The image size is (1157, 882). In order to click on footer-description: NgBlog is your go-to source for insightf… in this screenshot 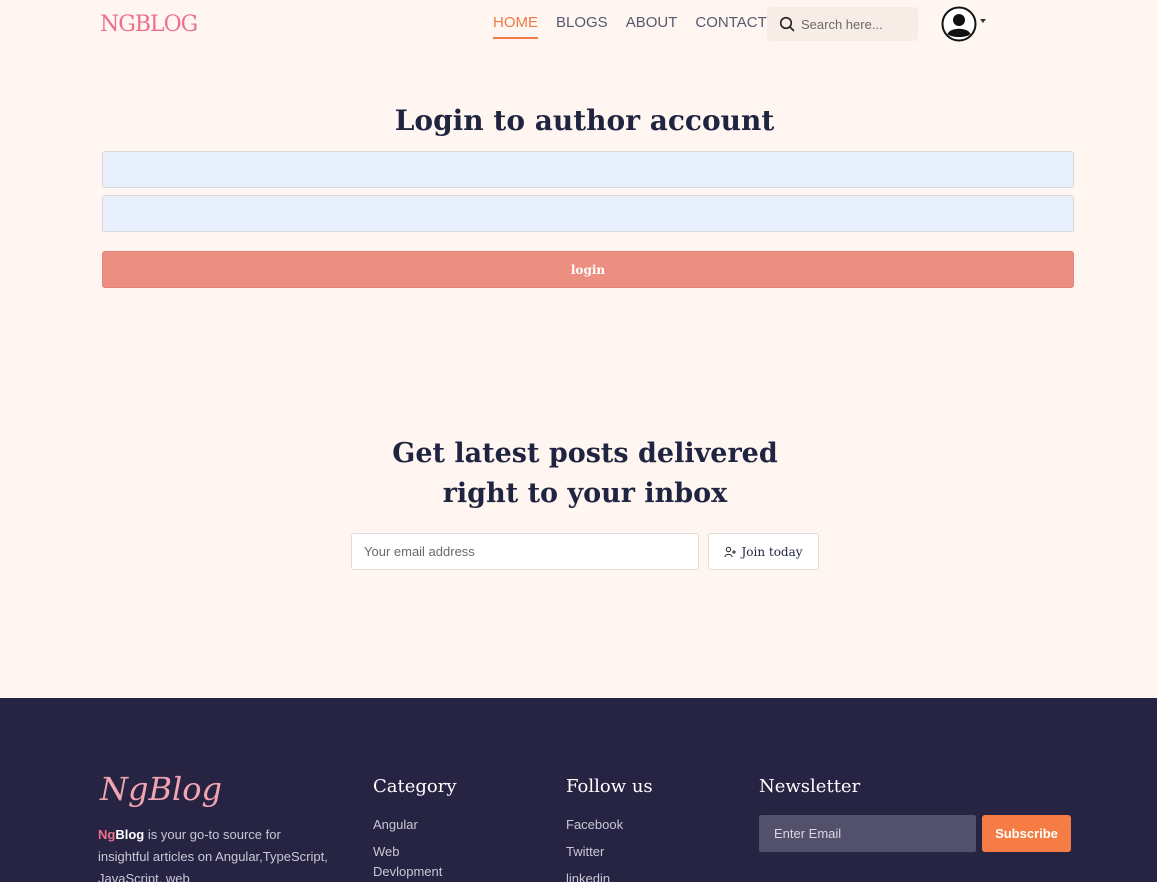, I will do `click(213, 853)`.